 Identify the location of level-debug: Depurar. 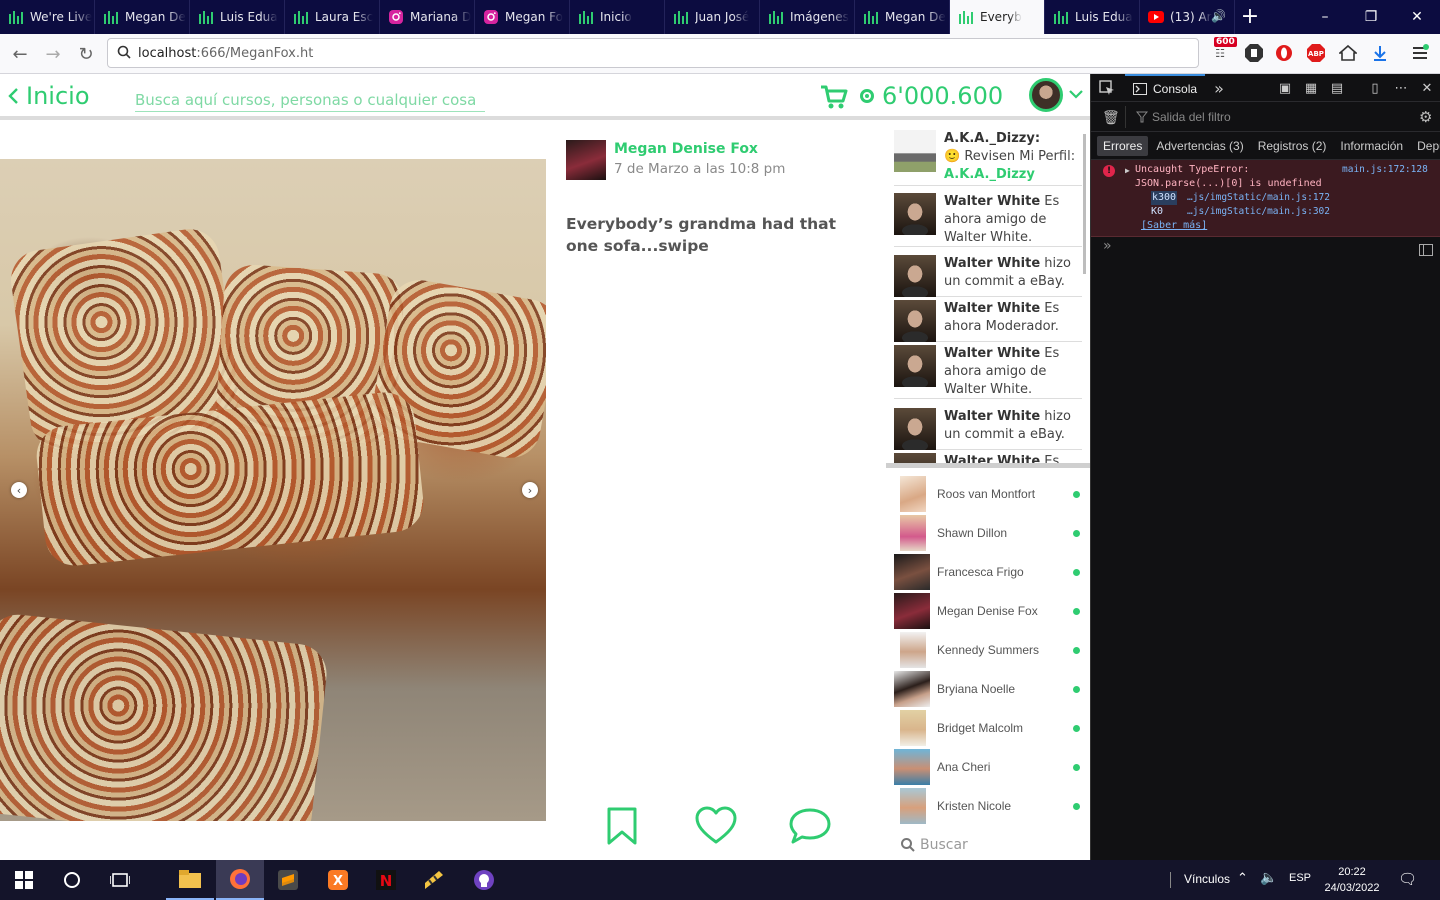
(1425, 146).